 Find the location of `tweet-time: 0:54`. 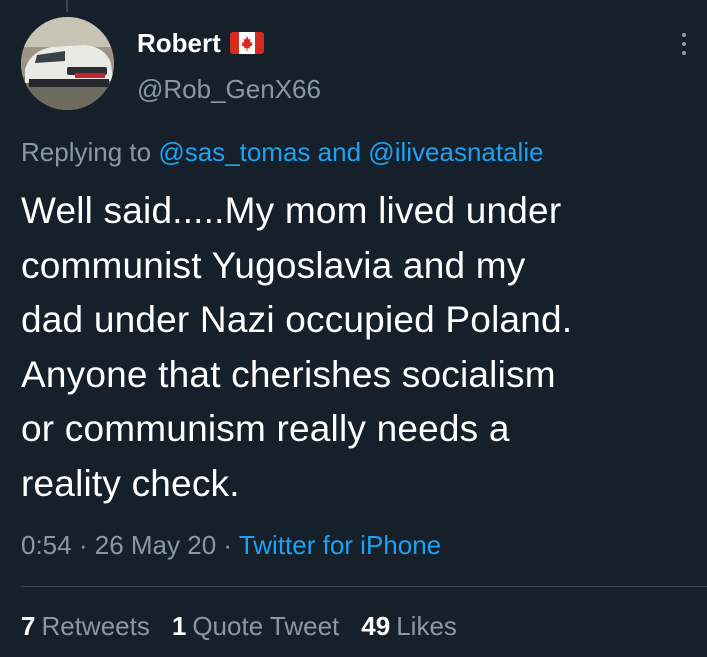

tweet-time: 0:54 is located at coordinates (46, 545).